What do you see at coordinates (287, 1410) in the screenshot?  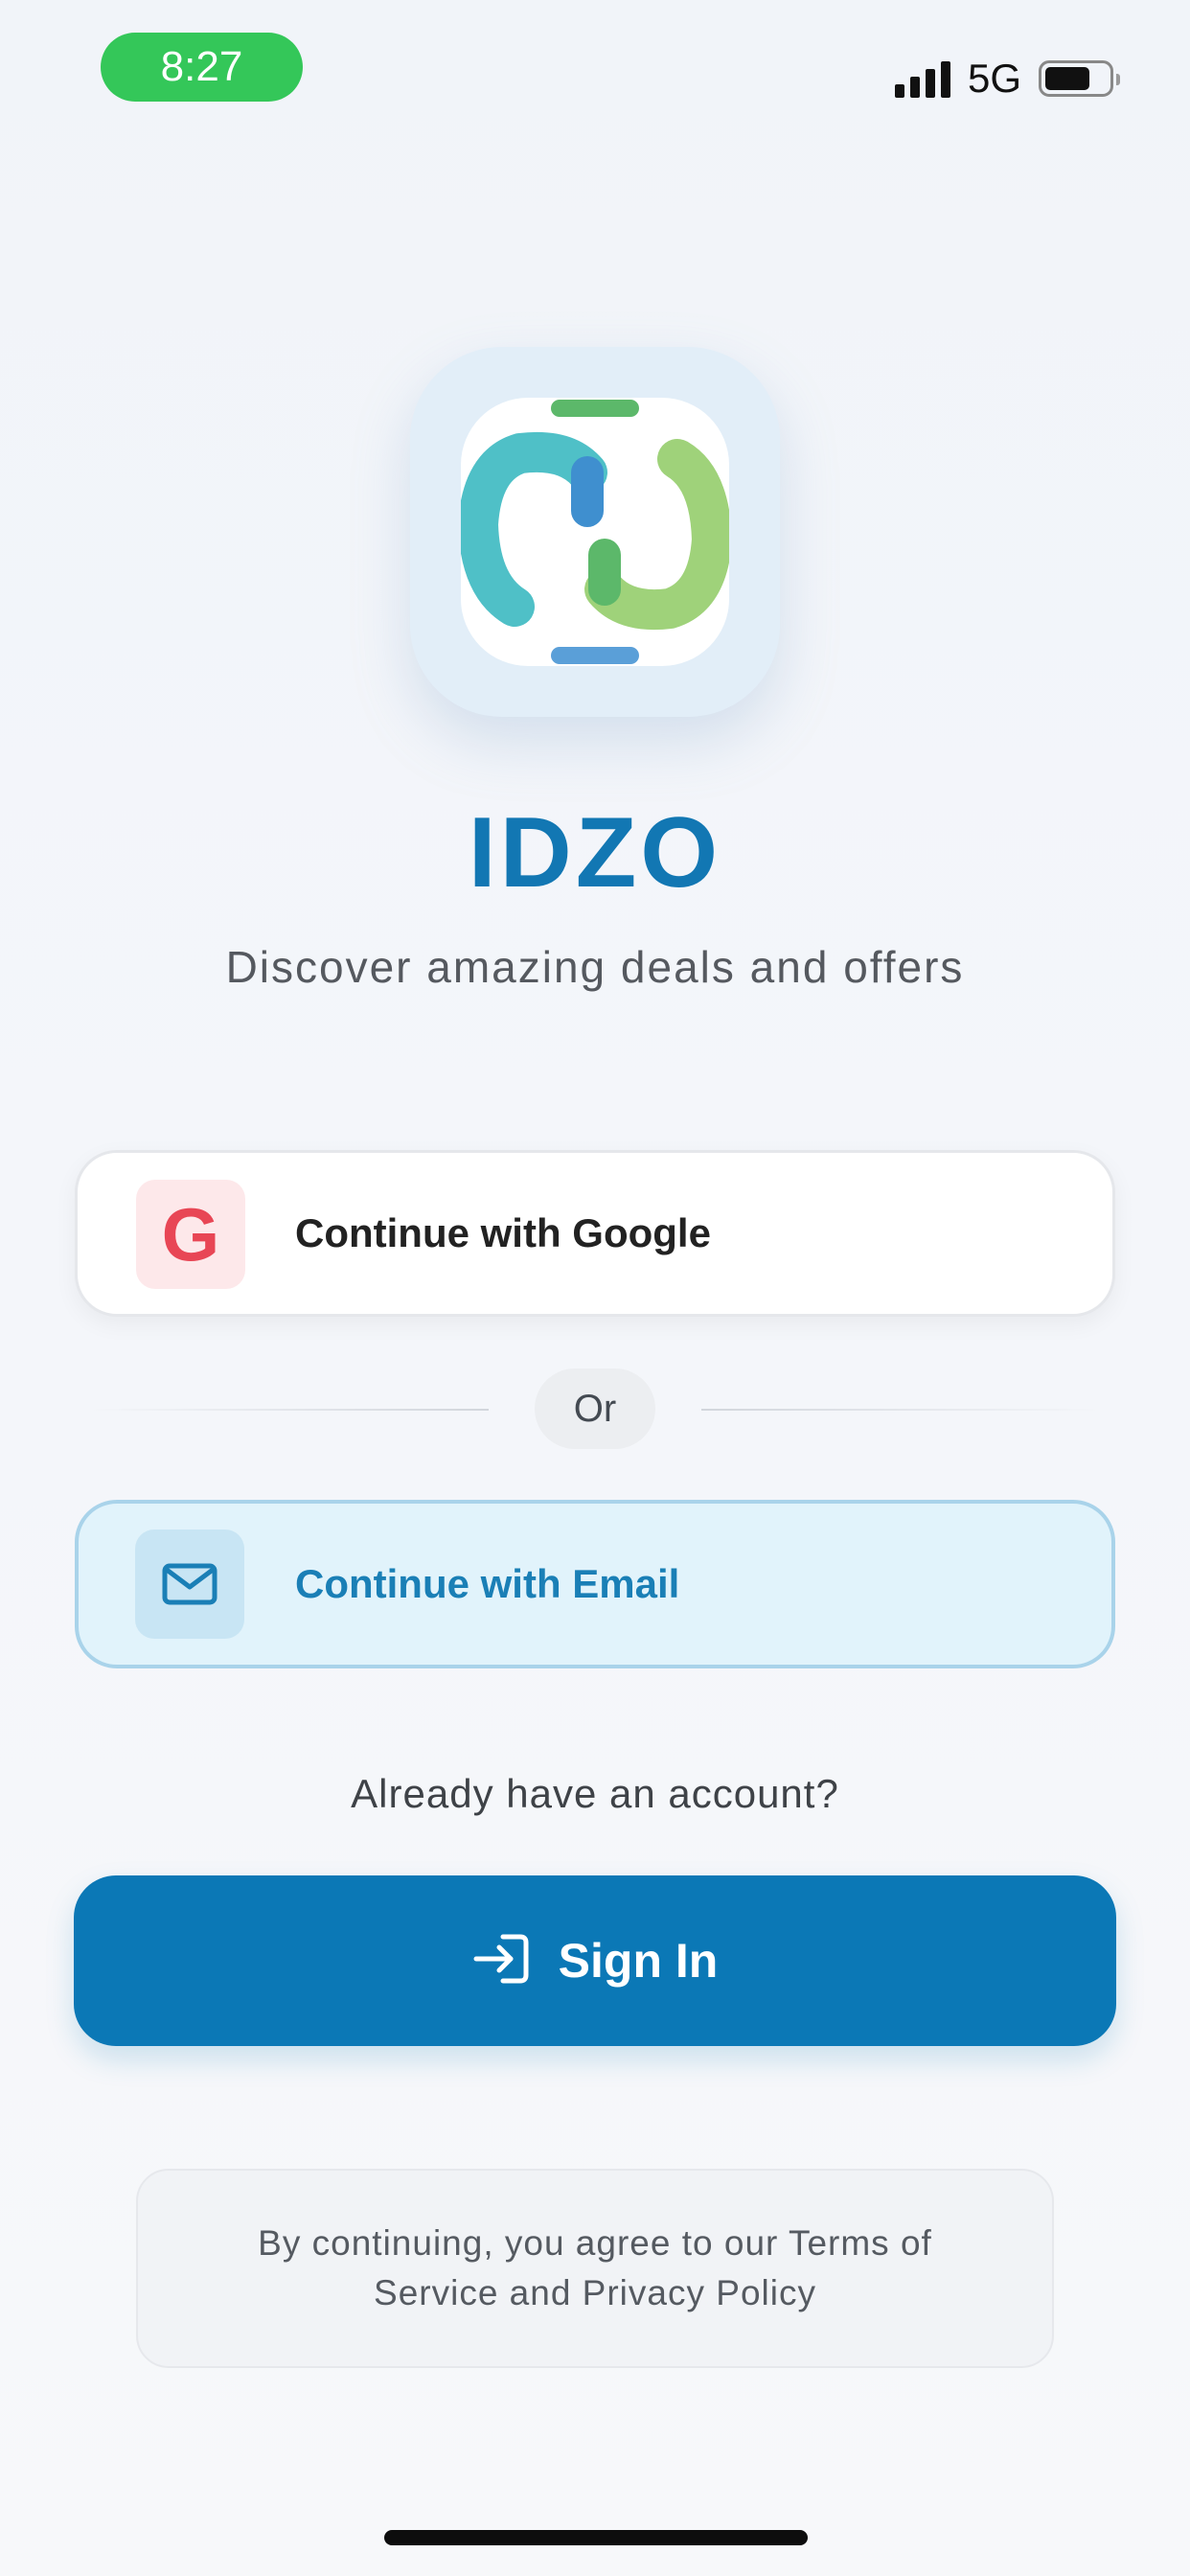 I see `divider-line-left` at bounding box center [287, 1410].